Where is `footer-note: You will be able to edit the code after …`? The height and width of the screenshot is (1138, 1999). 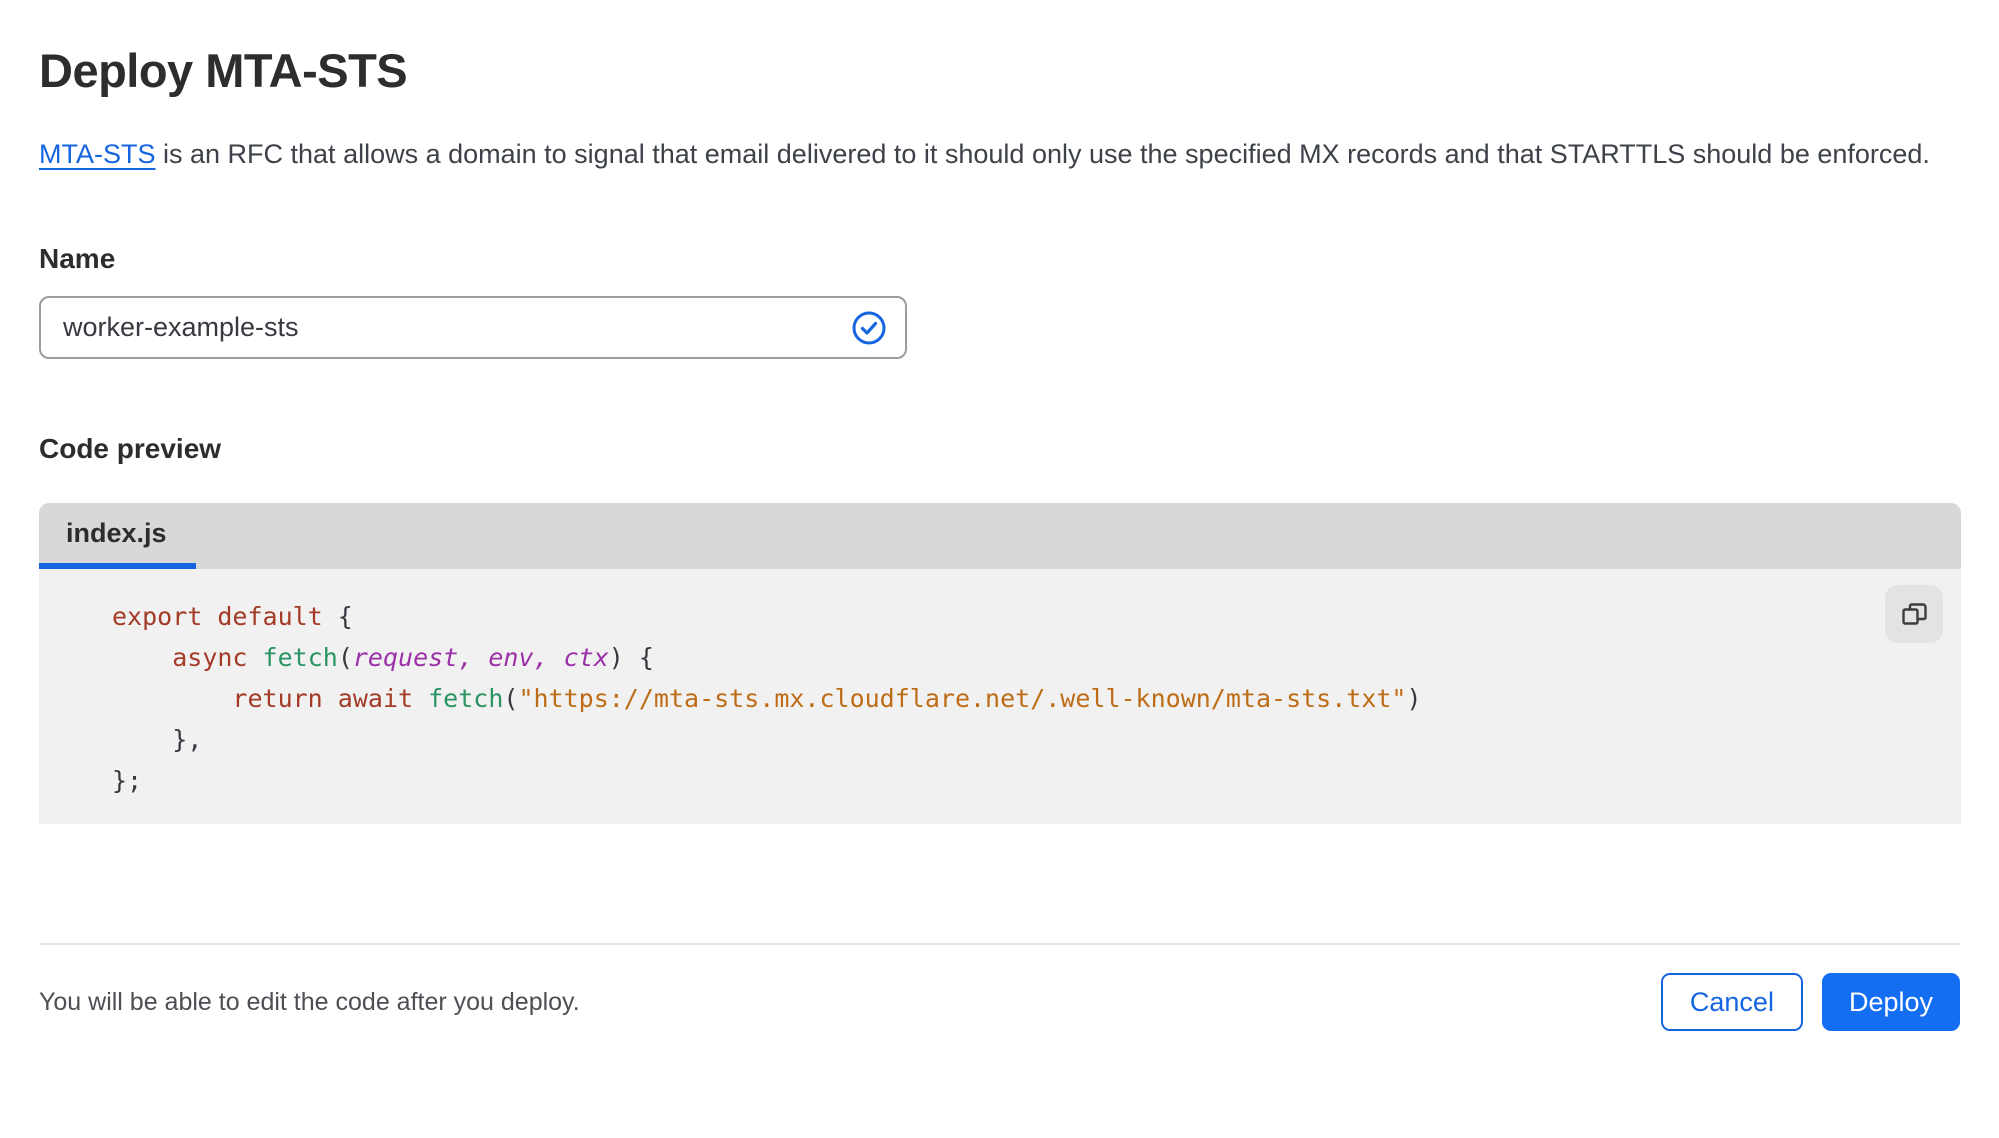
footer-note: You will be able to edit the code after … is located at coordinates (309, 1001).